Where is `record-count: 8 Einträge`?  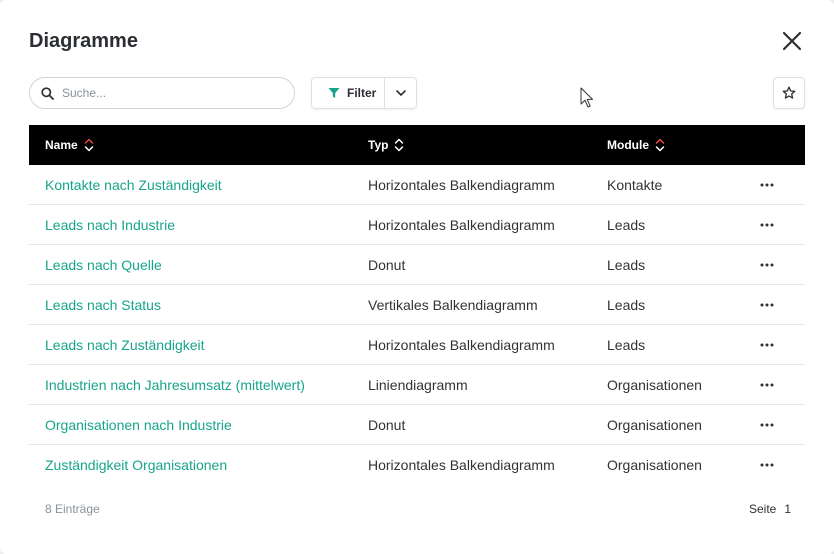 record-count: 8 Einträge is located at coordinates (72, 509).